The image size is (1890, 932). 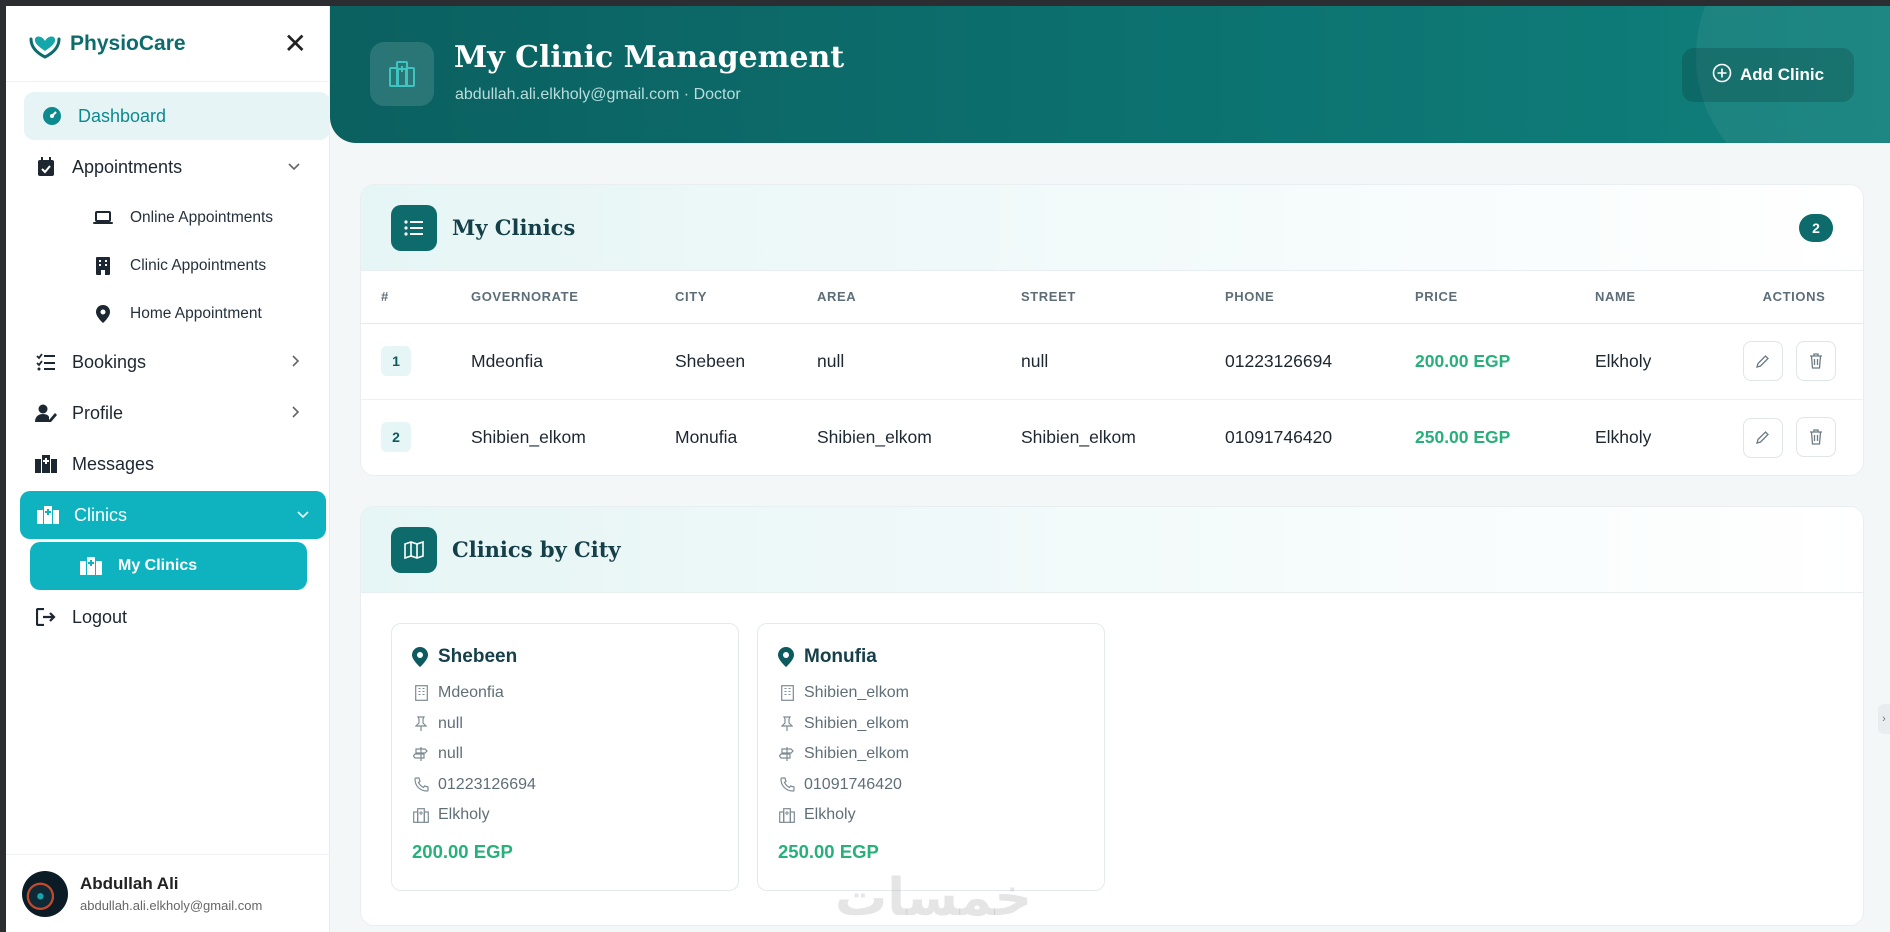 I want to click on pushpin-icon, so click(x=421, y=724).